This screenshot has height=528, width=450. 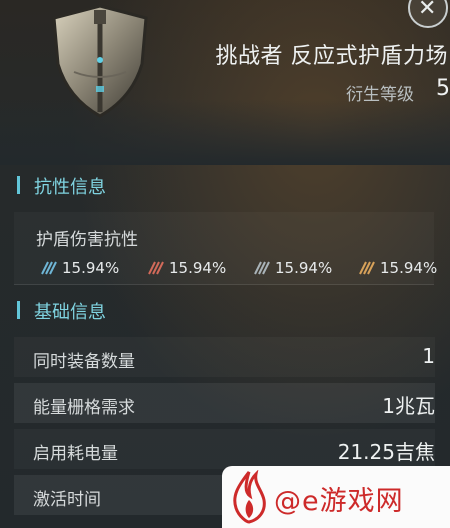 I want to click on shield-icon, so click(x=100, y=61).